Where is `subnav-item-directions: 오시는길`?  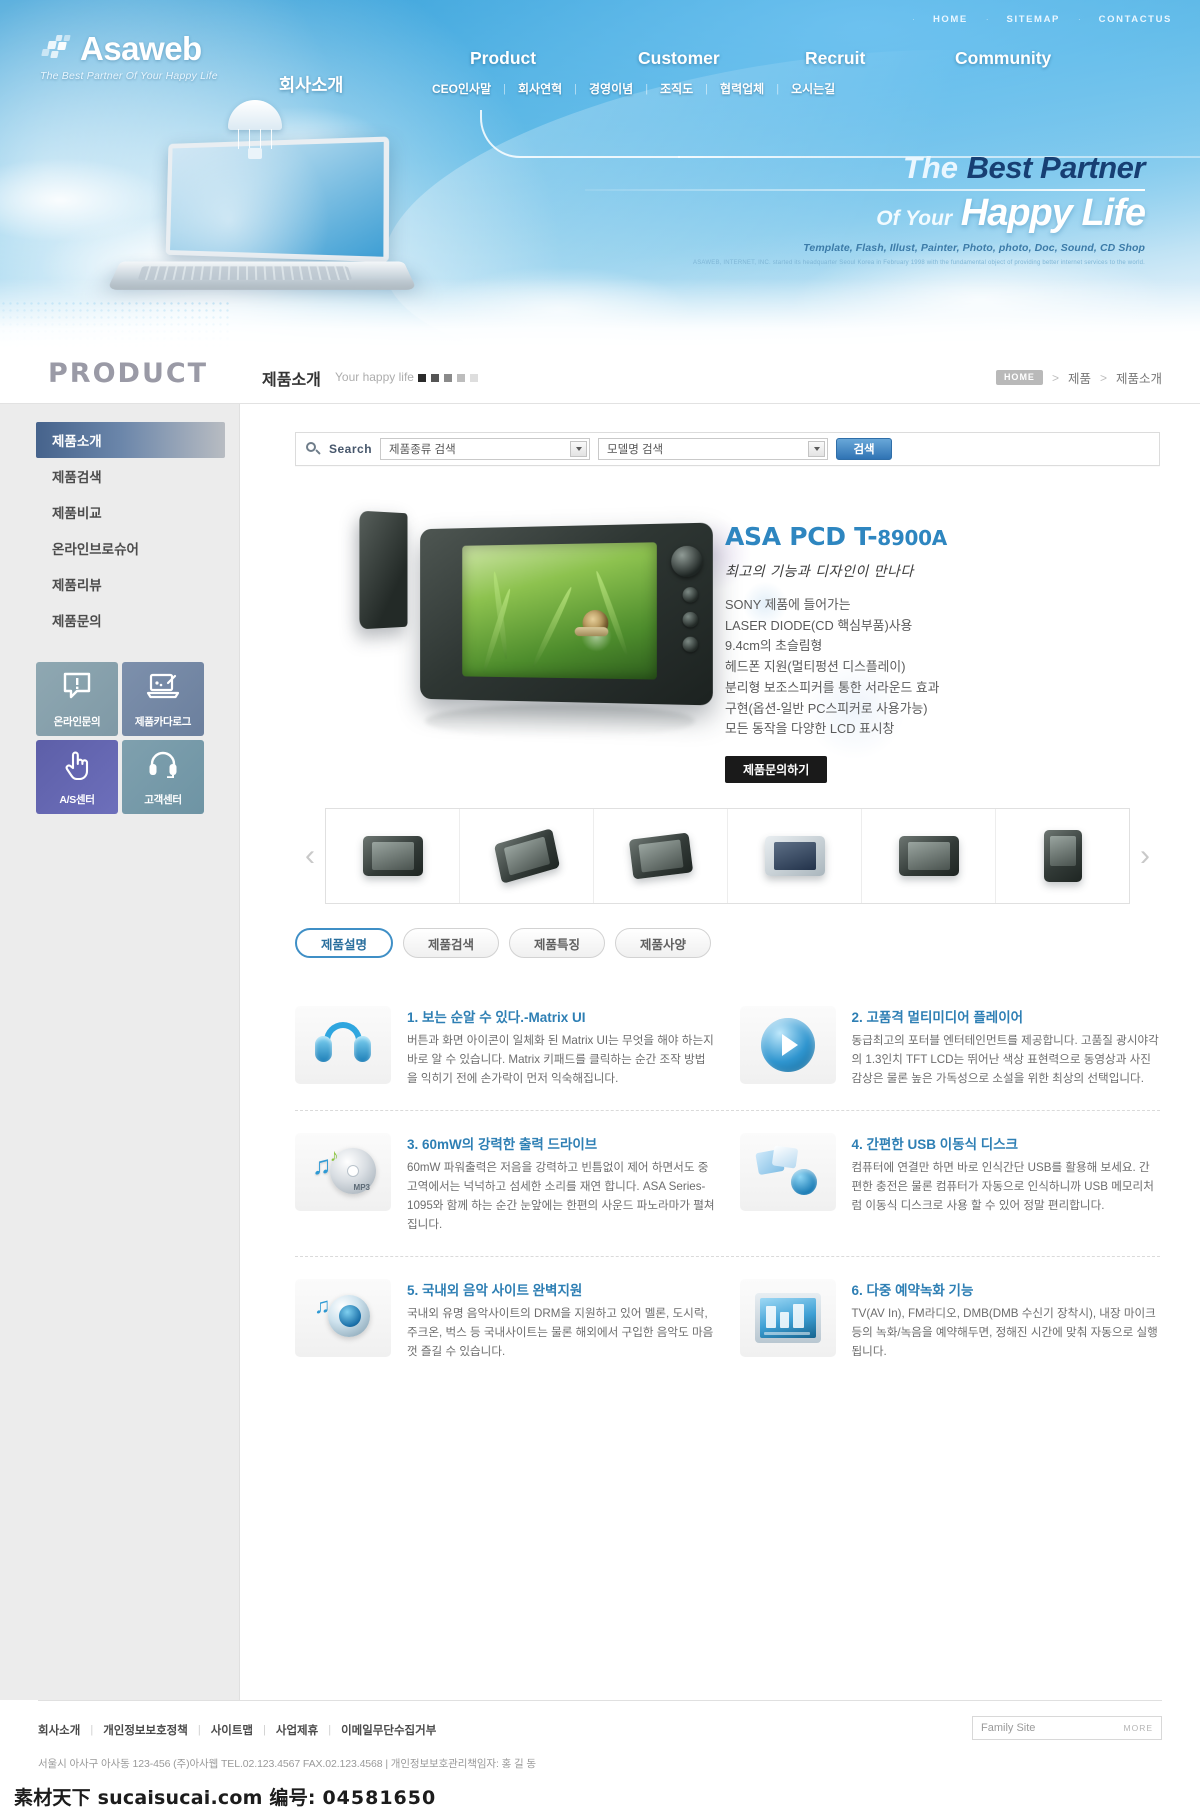 subnav-item-directions: 오시는길 is located at coordinates (813, 88).